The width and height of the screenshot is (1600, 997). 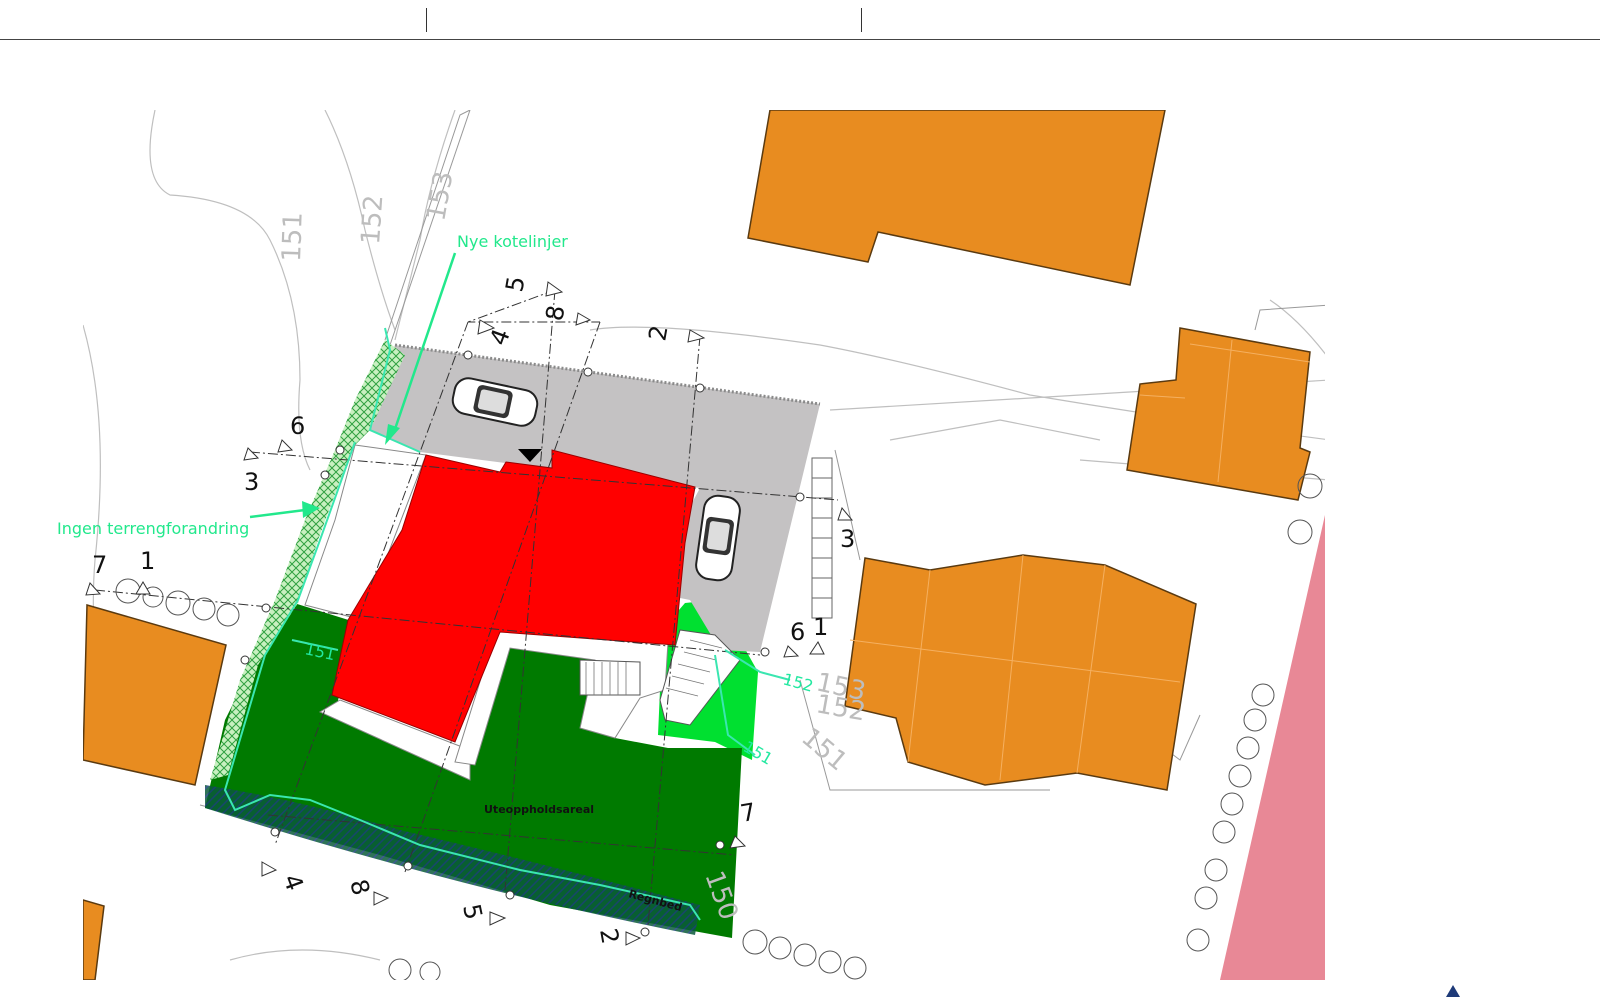 What do you see at coordinates (440, 196) in the screenshot?
I see `contour-label: 153` at bounding box center [440, 196].